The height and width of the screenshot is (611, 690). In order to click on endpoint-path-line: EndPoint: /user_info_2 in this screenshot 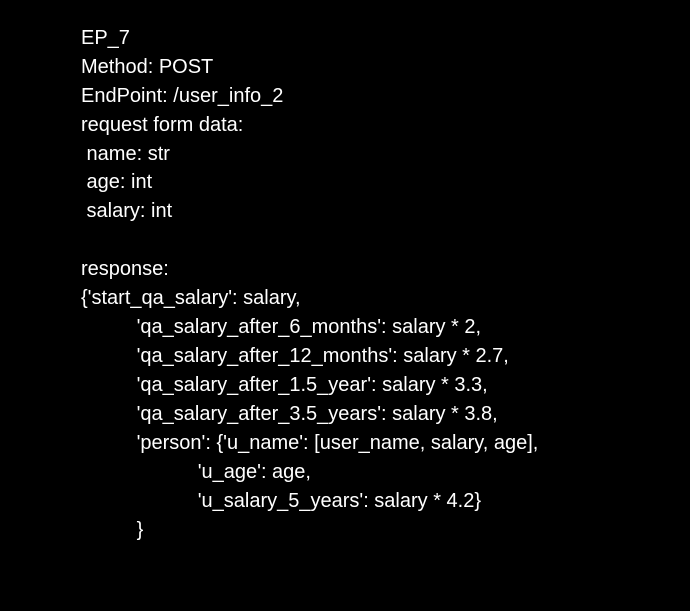, I will do `click(182, 96)`.